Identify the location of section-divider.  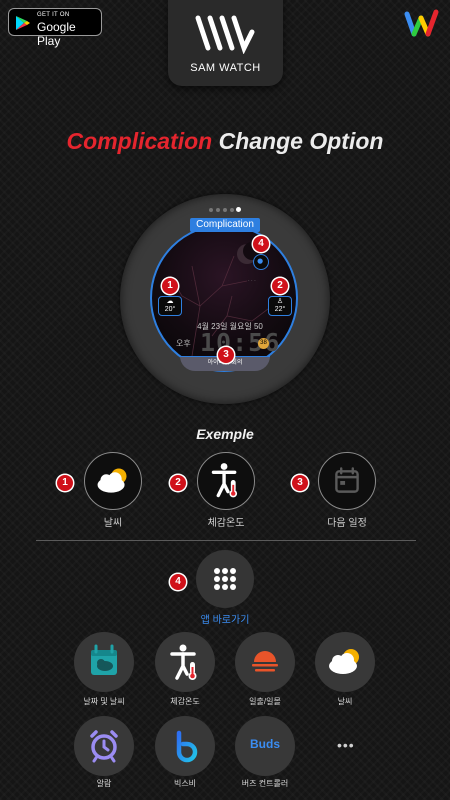
(226, 540).